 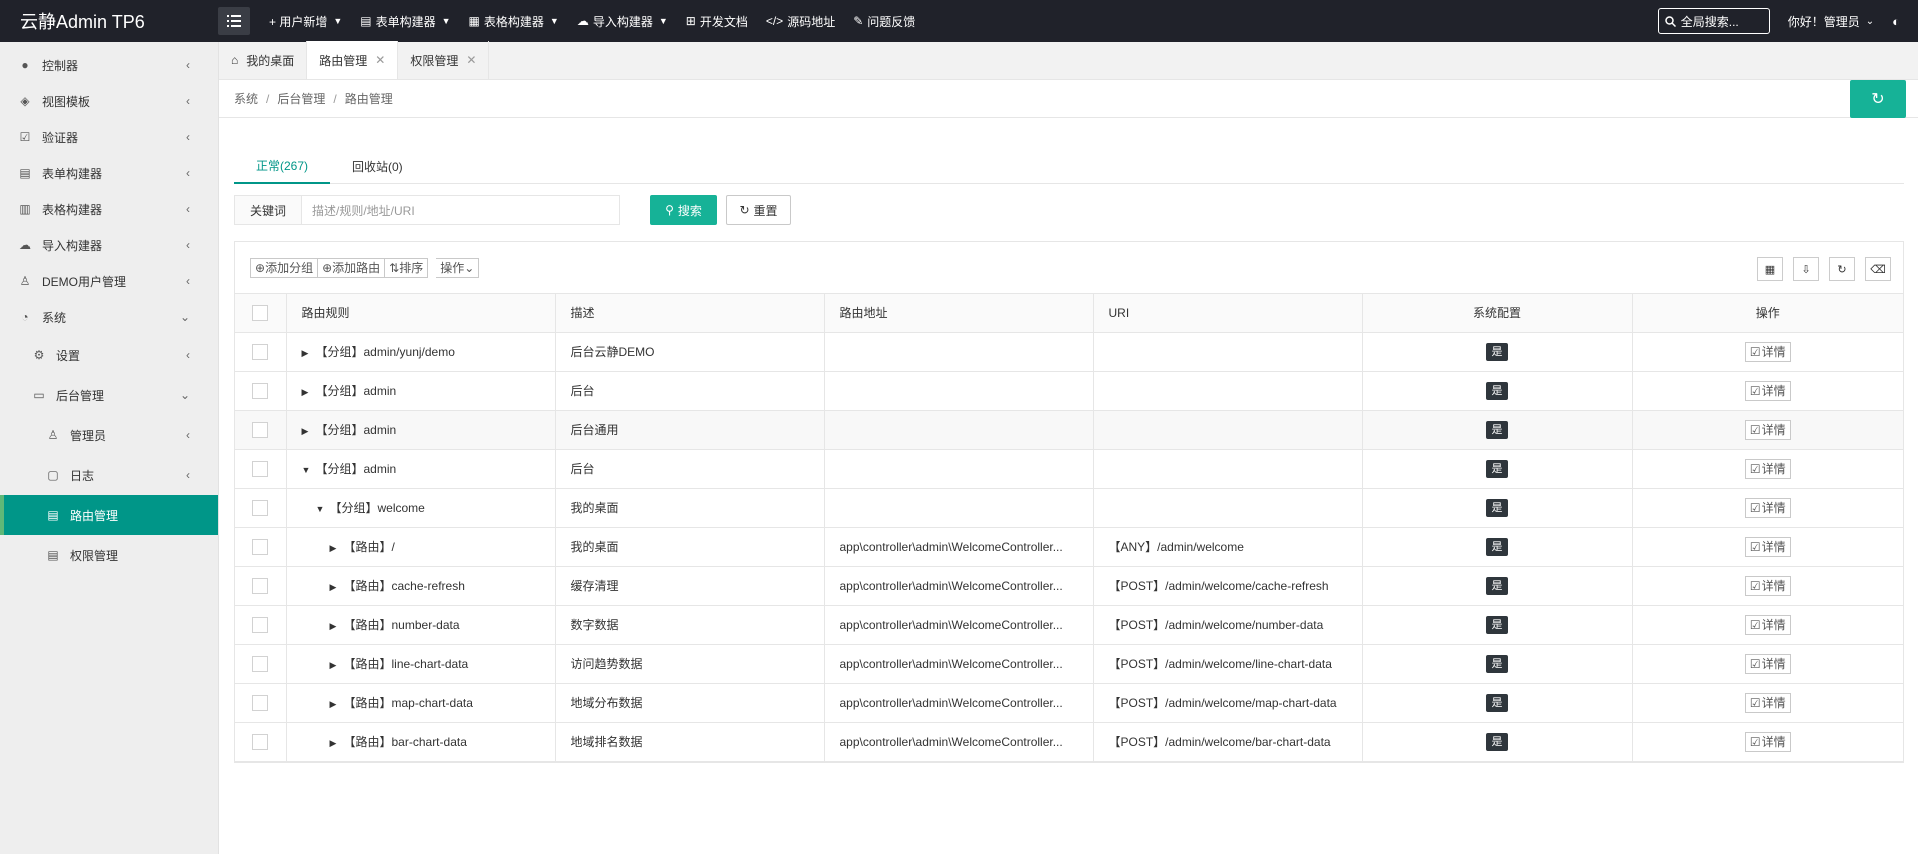 What do you see at coordinates (622, 21) in the screenshot?
I see `nav-import-builder: ☁ 导入构建器 ▼` at bounding box center [622, 21].